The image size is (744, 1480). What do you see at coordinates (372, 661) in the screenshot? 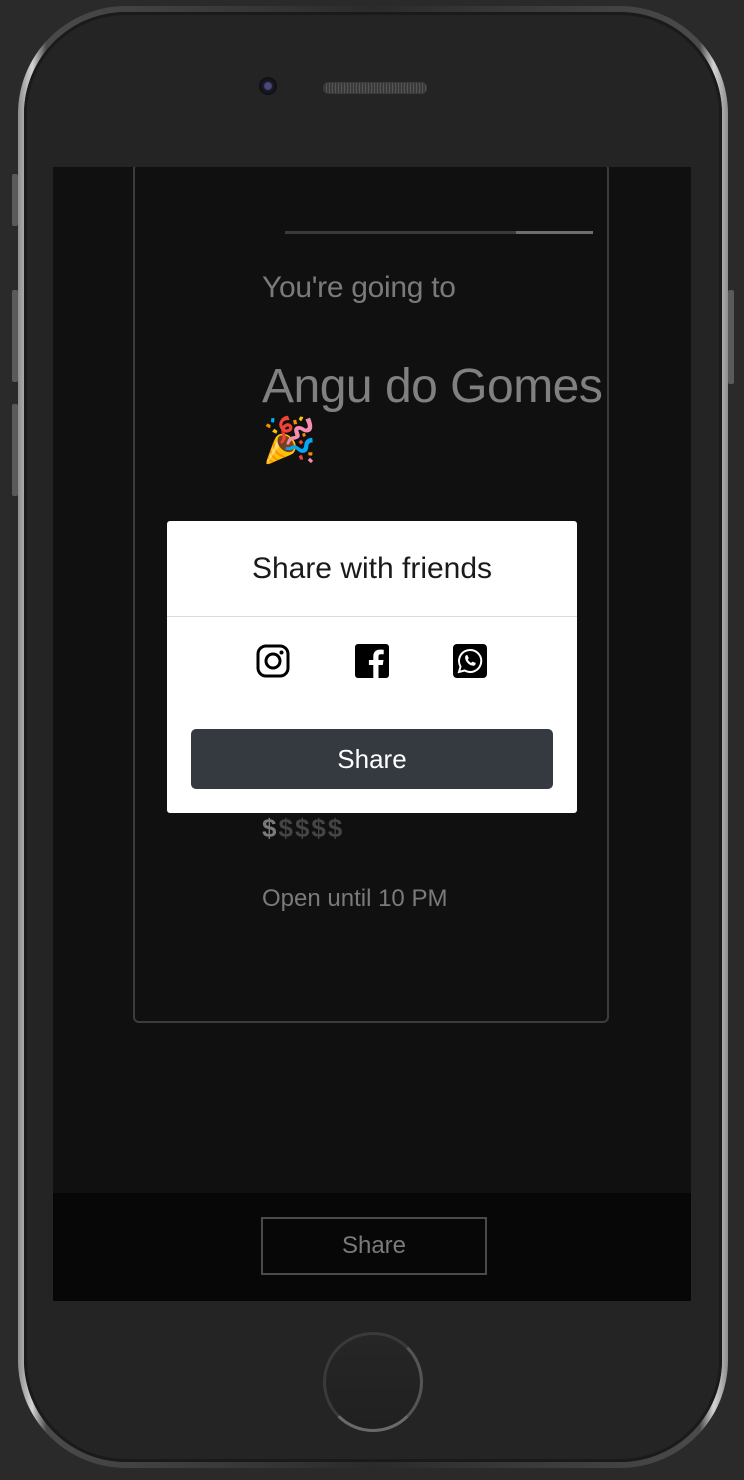
I see `facebook-icon` at bounding box center [372, 661].